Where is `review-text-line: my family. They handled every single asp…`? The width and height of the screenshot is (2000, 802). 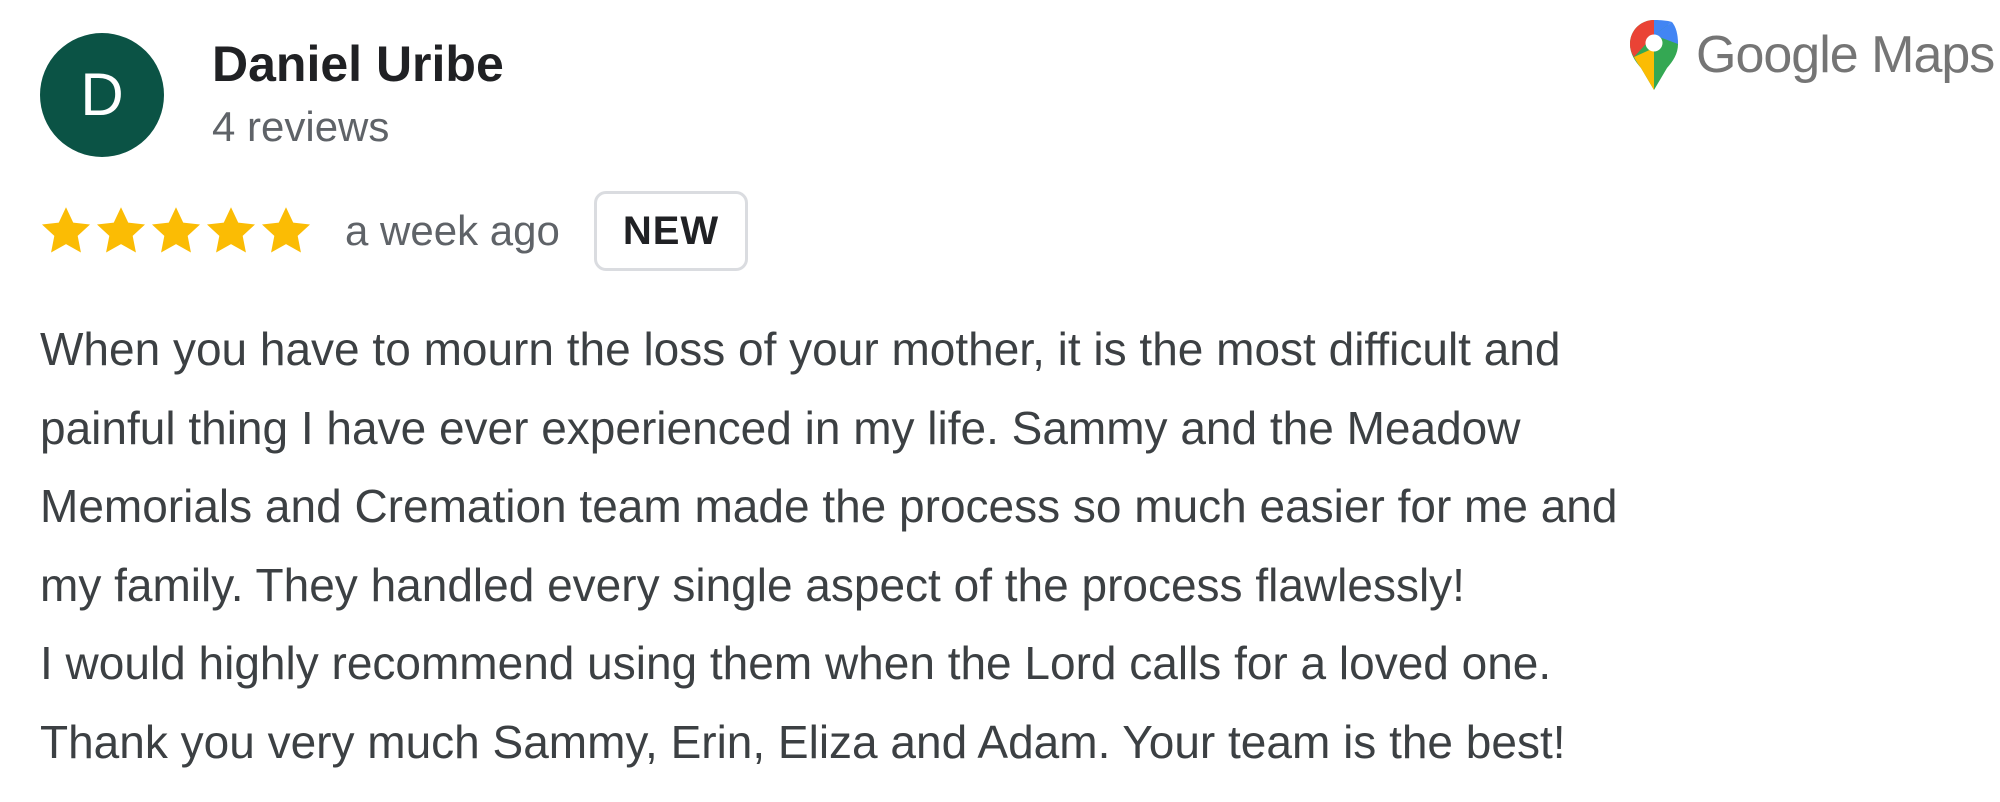
review-text-line: my family. They handled every single asp… is located at coordinates (752, 584).